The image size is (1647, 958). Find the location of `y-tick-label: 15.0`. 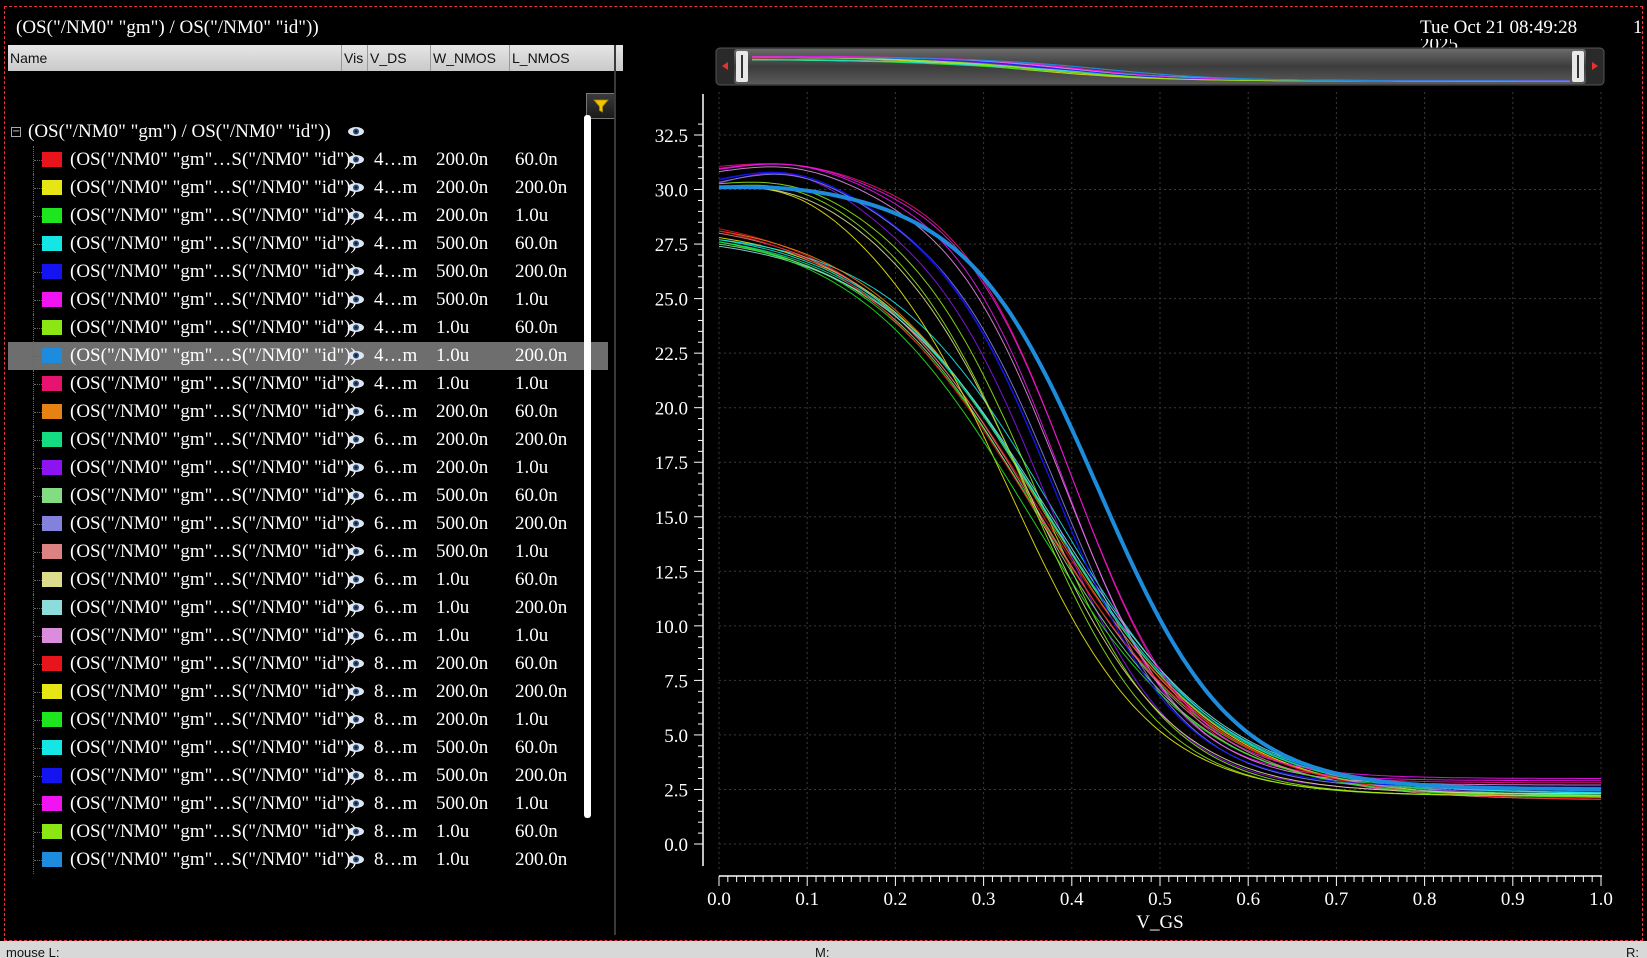

y-tick-label: 15.0 is located at coordinates (671, 518).